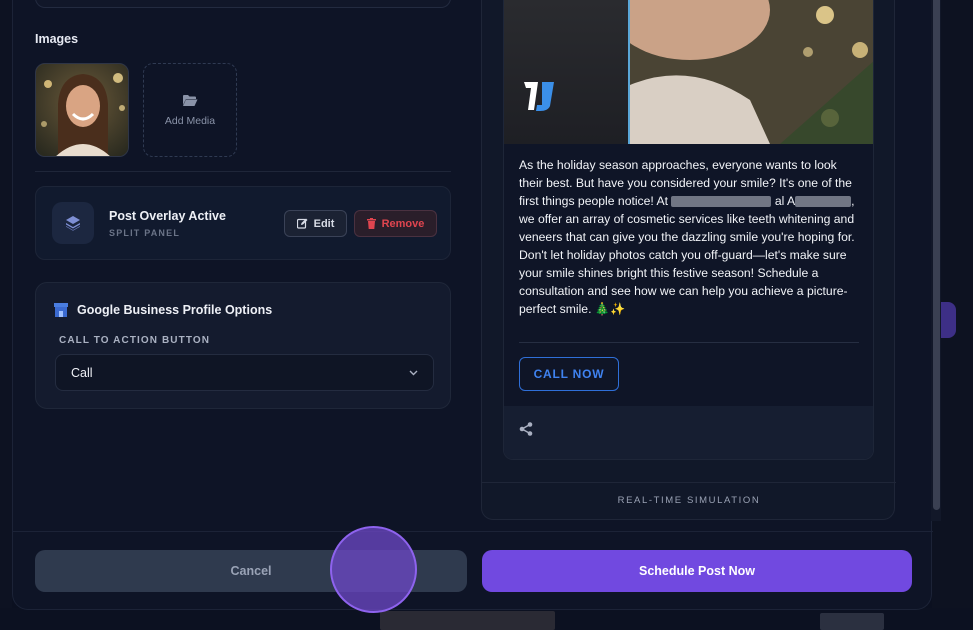 The image size is (973, 630). Describe the element at coordinates (778, 201) in the screenshot. I see `post-text-part: al` at that location.